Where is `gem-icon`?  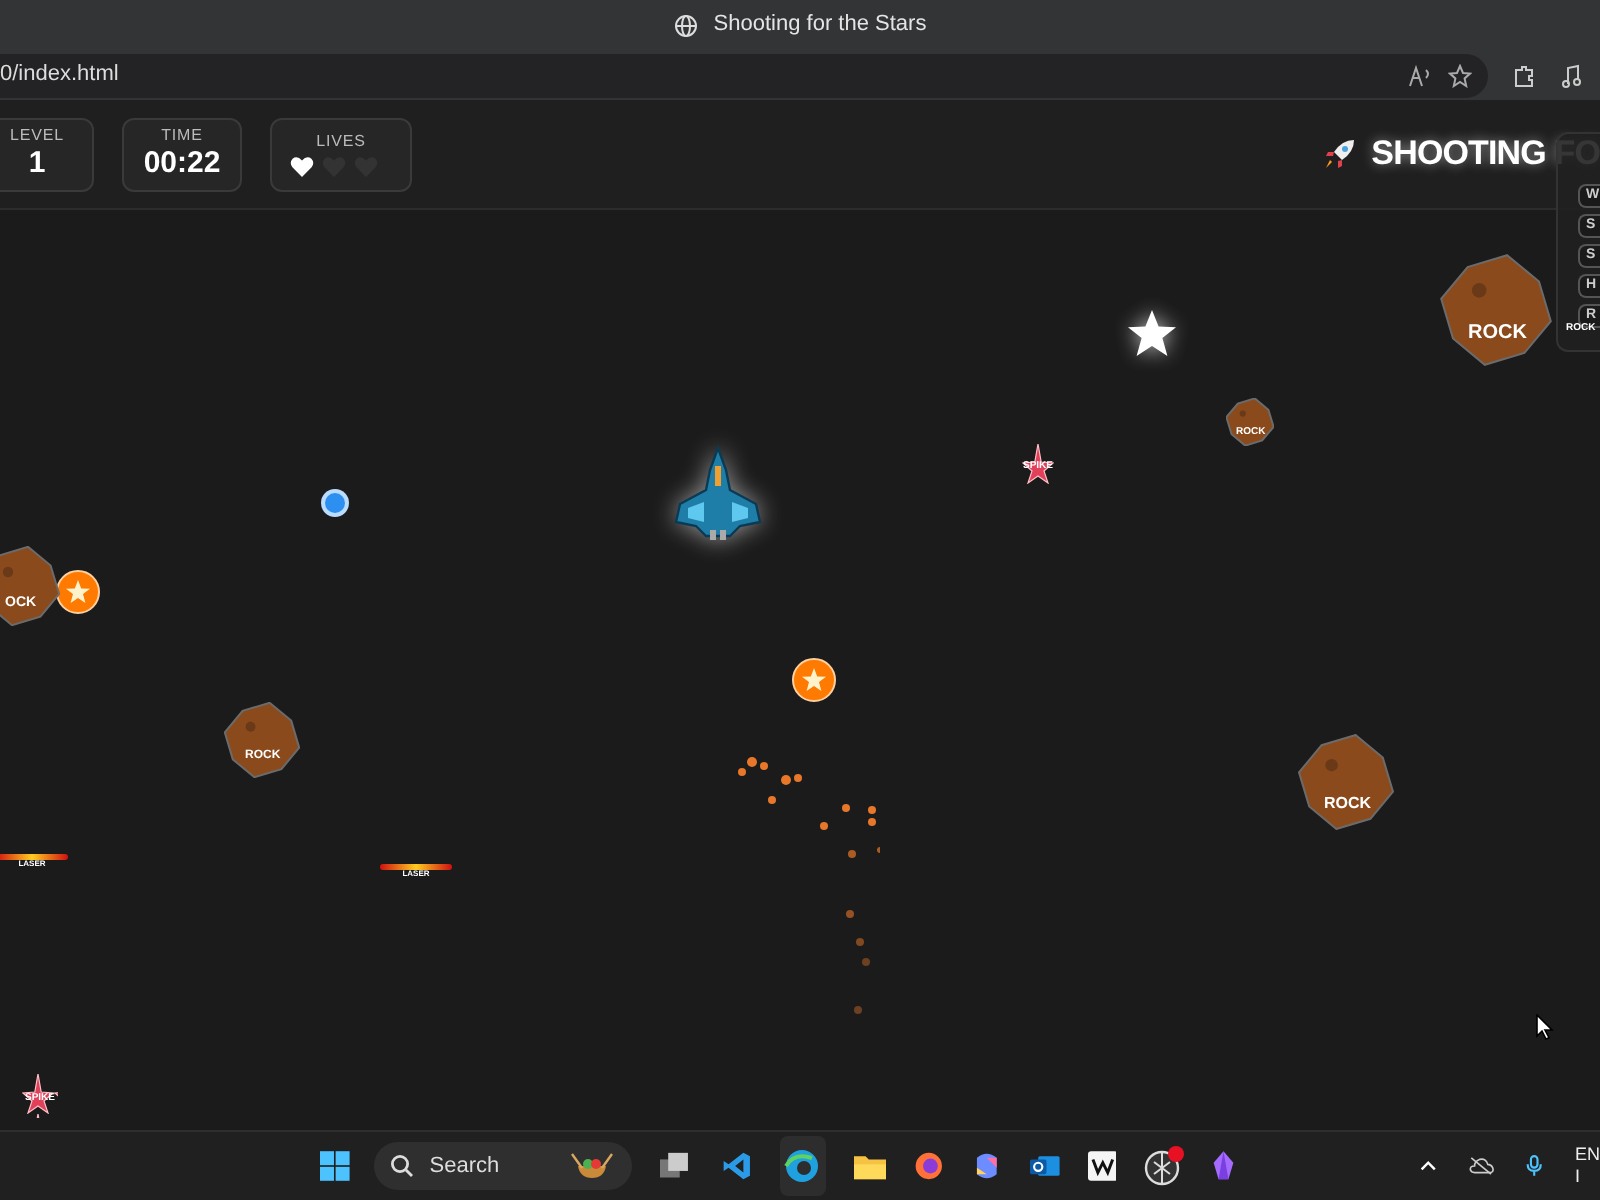 gem-icon is located at coordinates (1224, 1166).